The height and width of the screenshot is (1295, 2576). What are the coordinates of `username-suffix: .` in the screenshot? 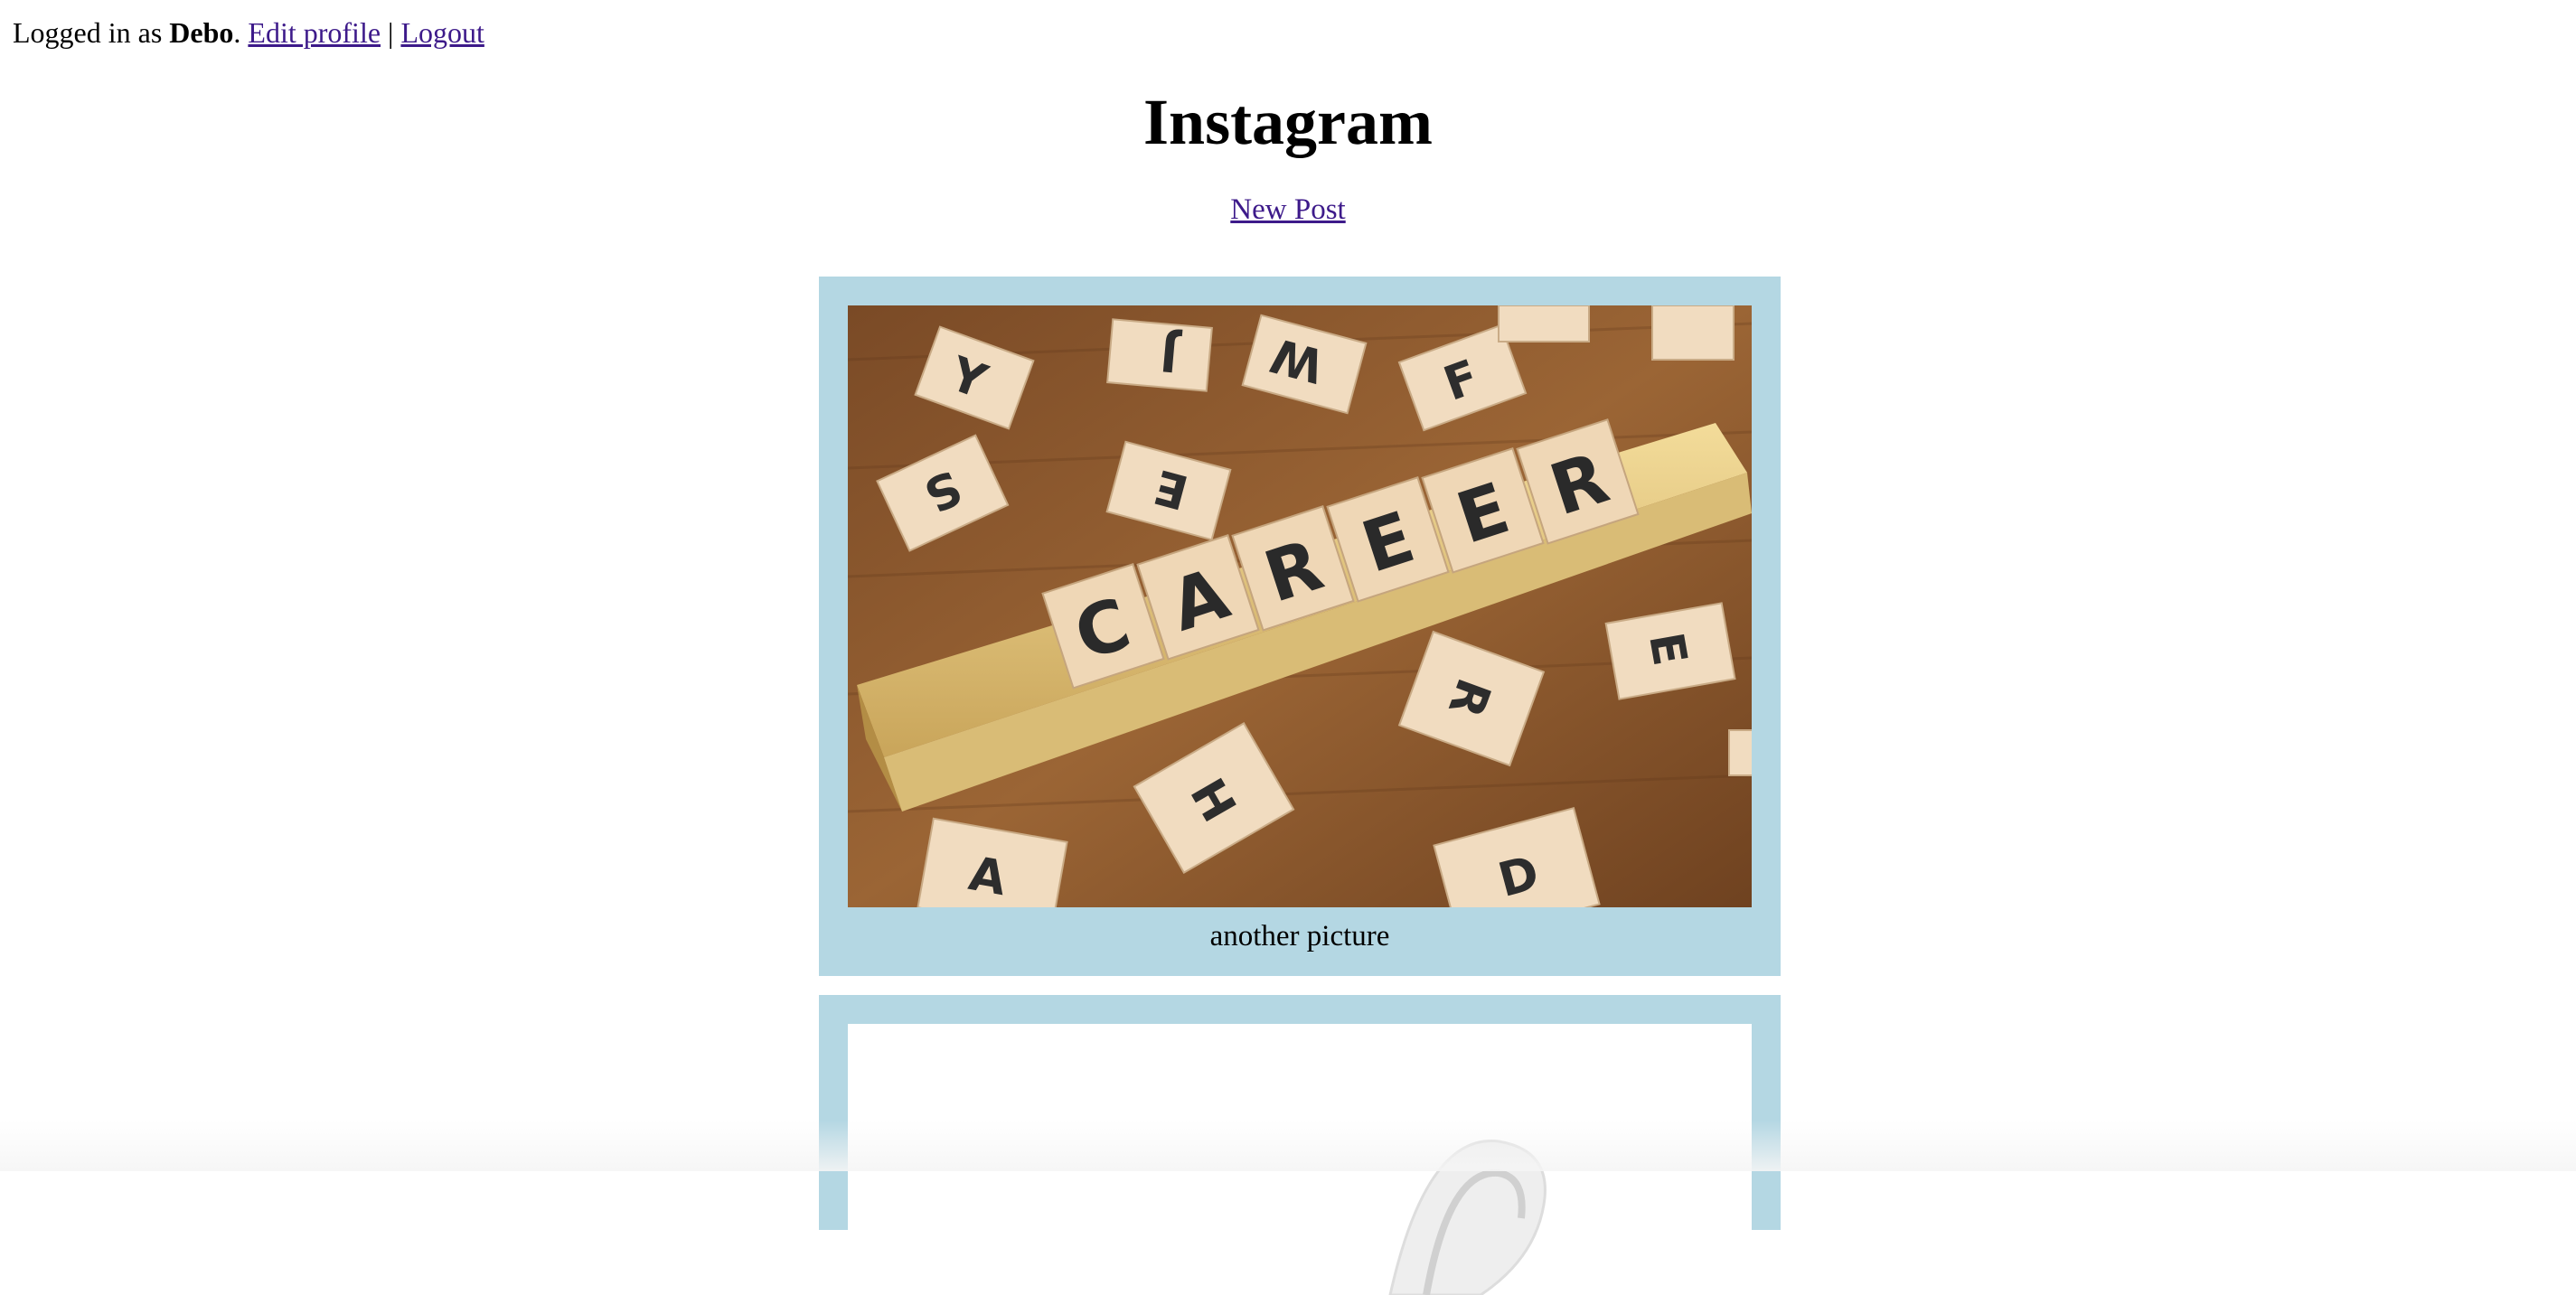 It's located at (237, 32).